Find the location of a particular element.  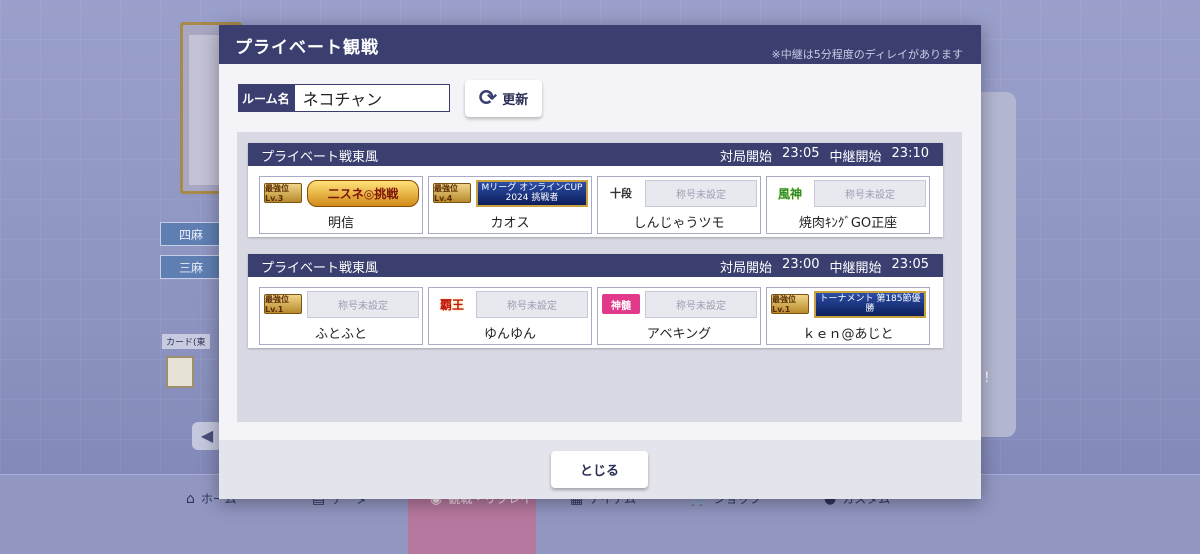

delay-note: ※中継は5分程度のディレイがあります is located at coordinates (867, 54).